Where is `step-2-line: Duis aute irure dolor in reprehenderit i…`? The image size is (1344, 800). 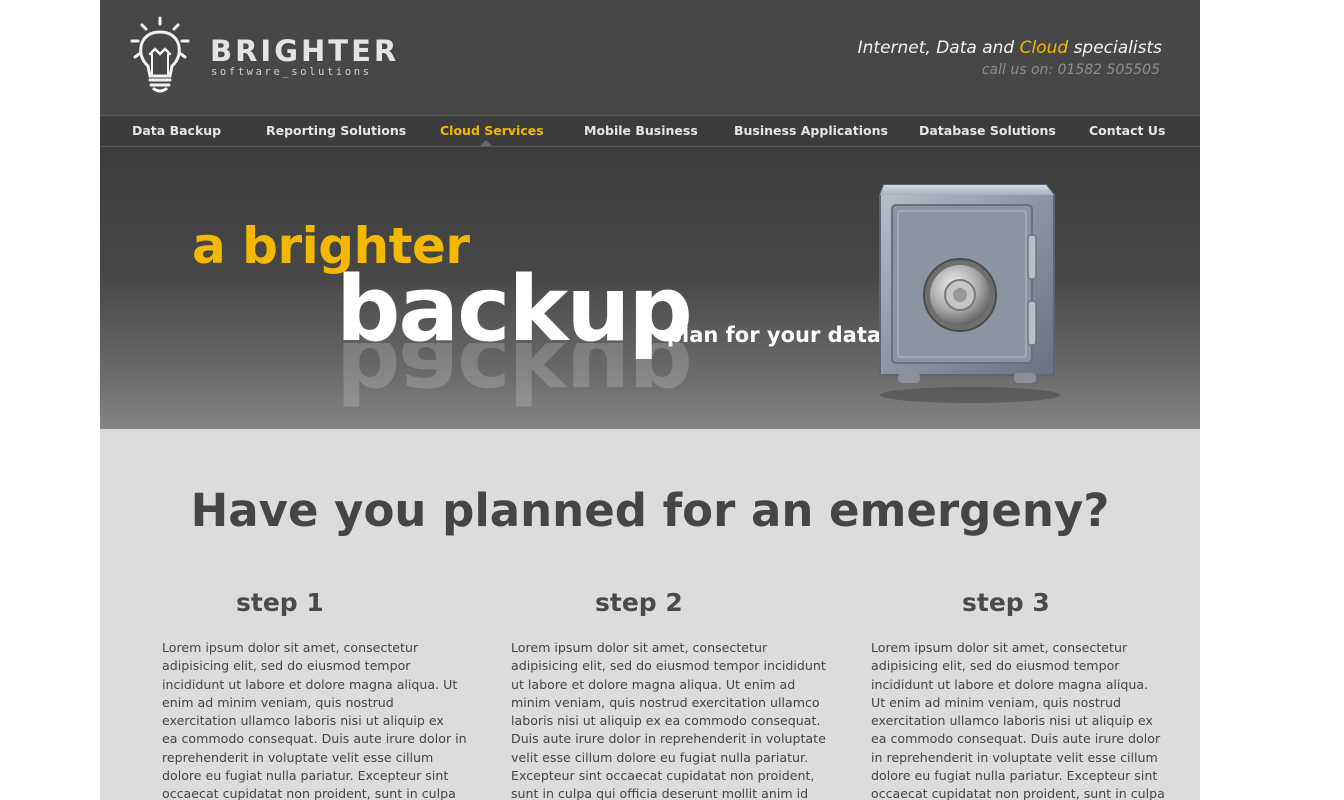 step-2-line: Duis aute irure dolor in reprehenderit i… is located at coordinates (668, 739).